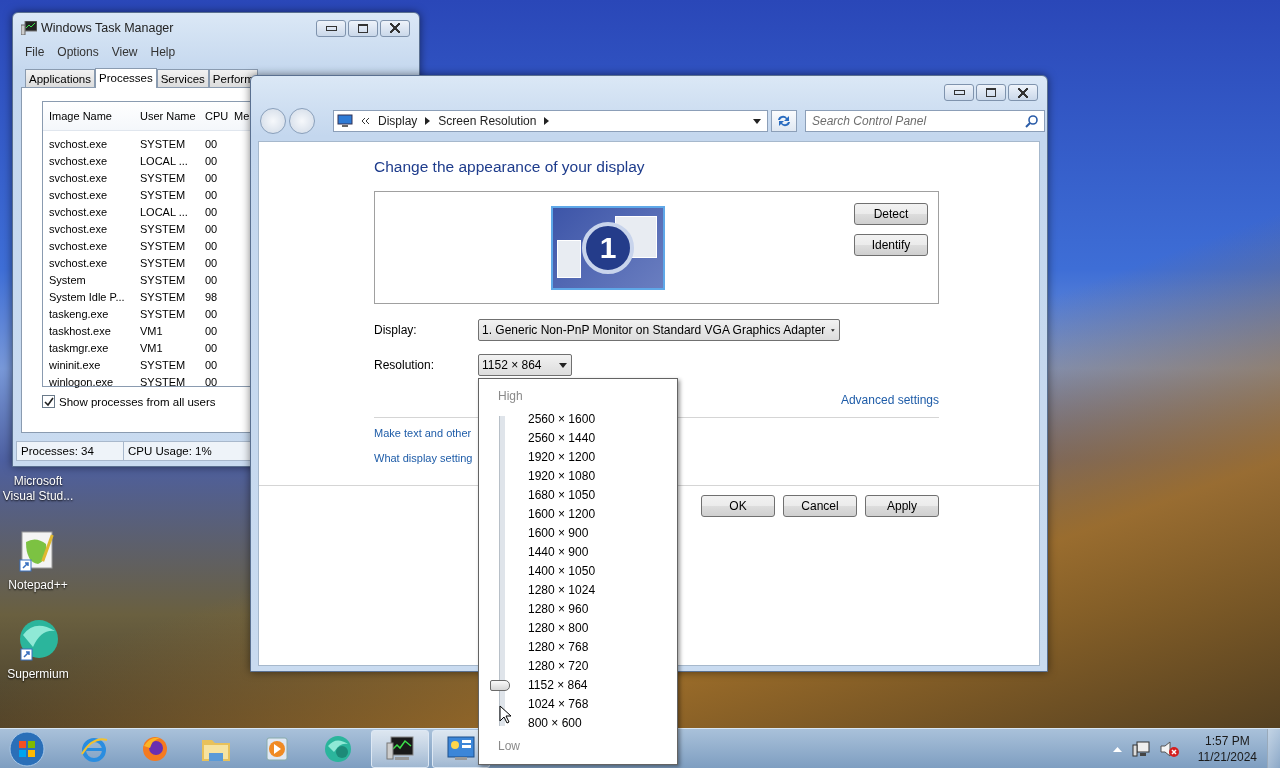 The height and width of the screenshot is (768, 1280). What do you see at coordinates (79, 347) in the screenshot?
I see `table-cell-text: taskmgr.exe` at bounding box center [79, 347].